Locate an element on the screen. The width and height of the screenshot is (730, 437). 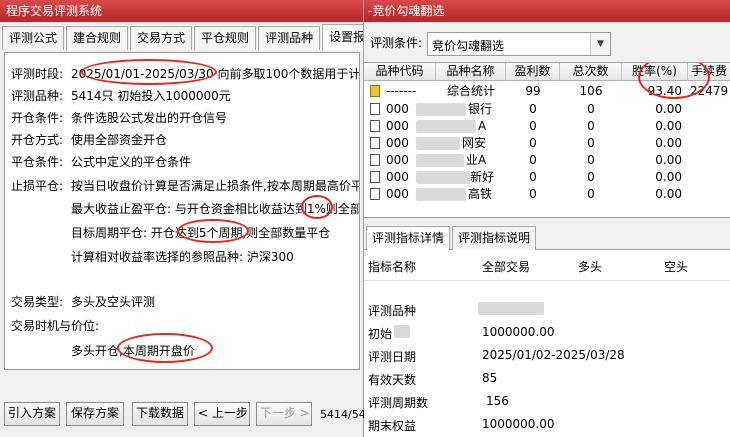
table-row: 000 高铁 0 0 0.00 is located at coordinates (547, 194).